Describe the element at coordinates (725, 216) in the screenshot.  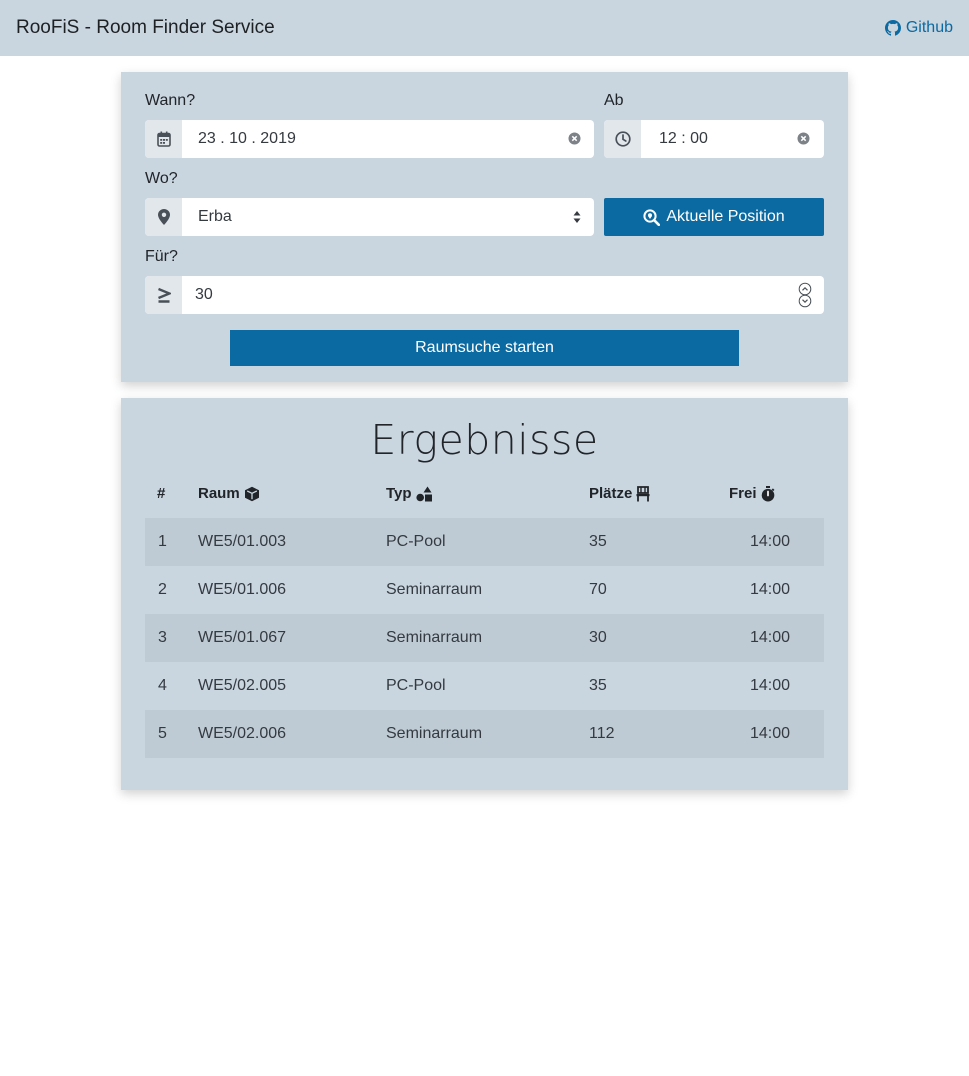
I see `current-position-label: Aktuelle Position` at that location.